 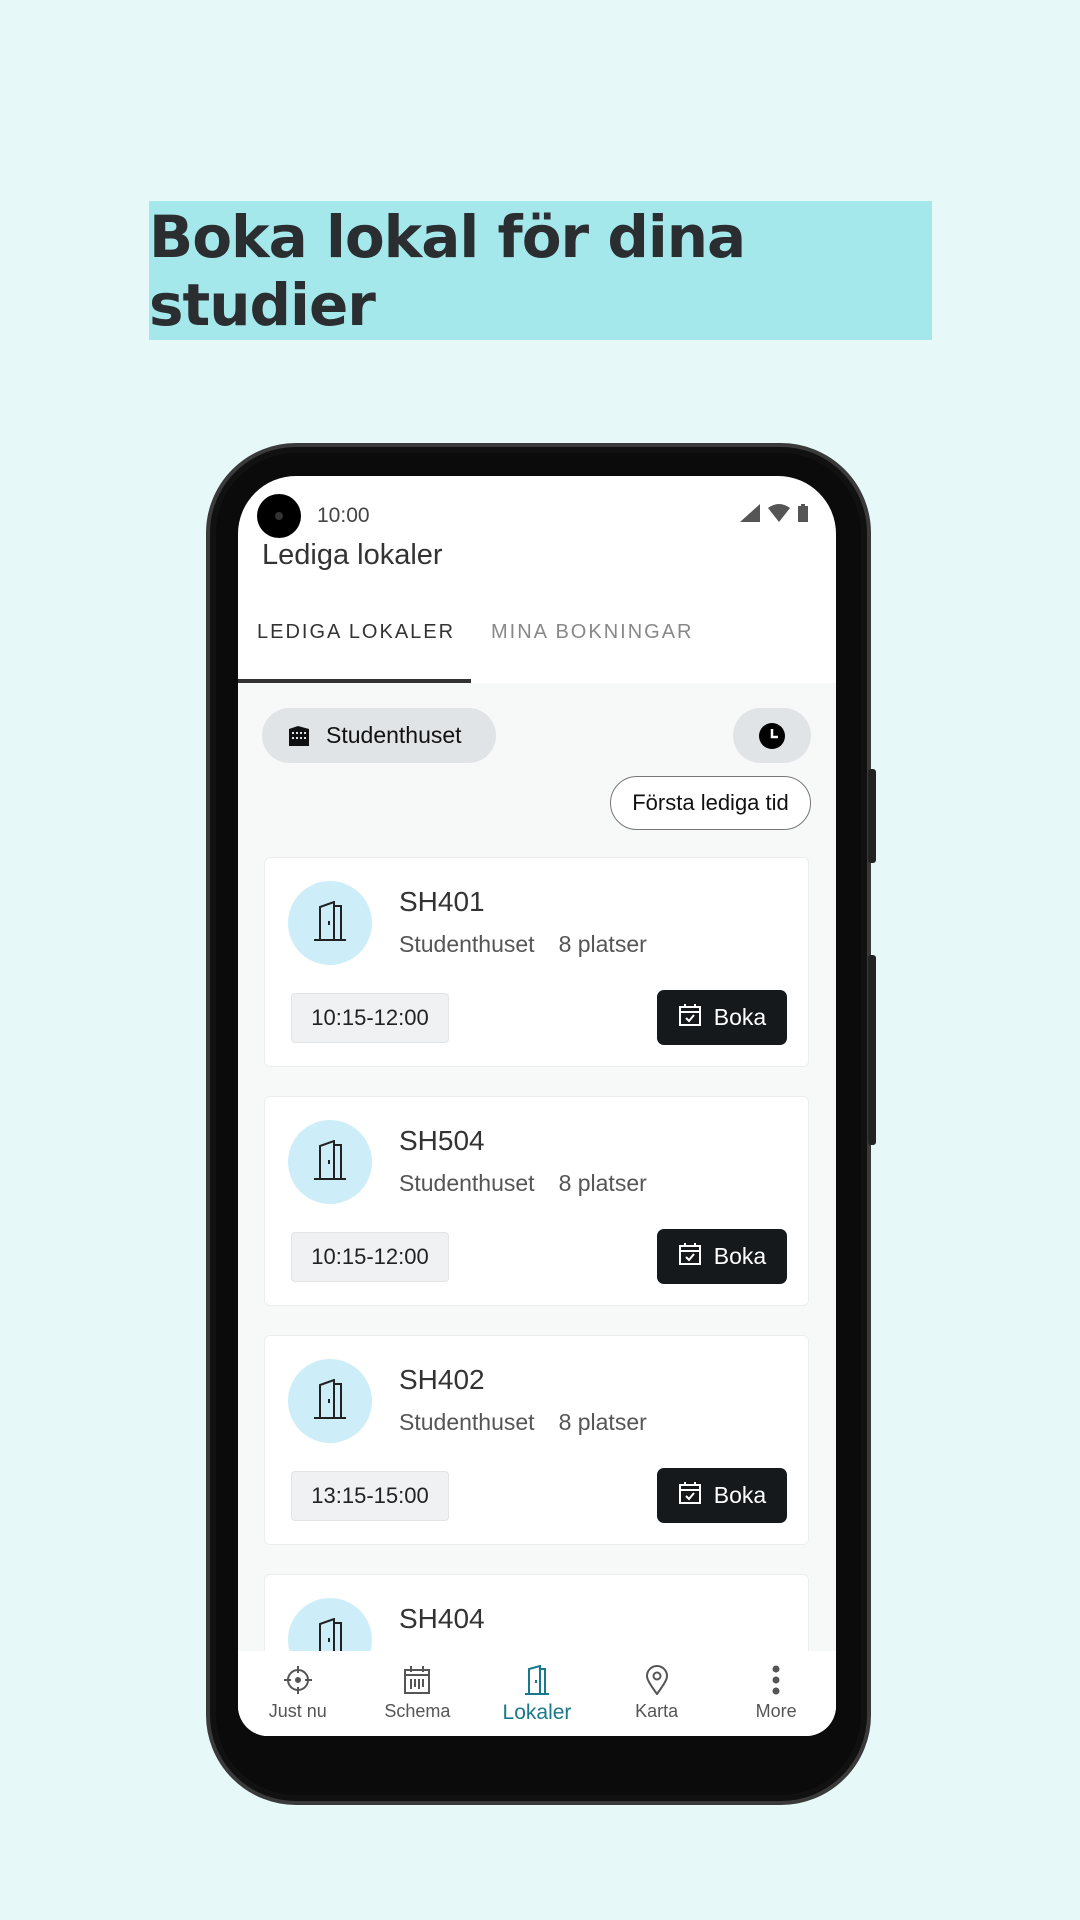 I want to click on nav-label: Schema, so click(x=417, y=1711).